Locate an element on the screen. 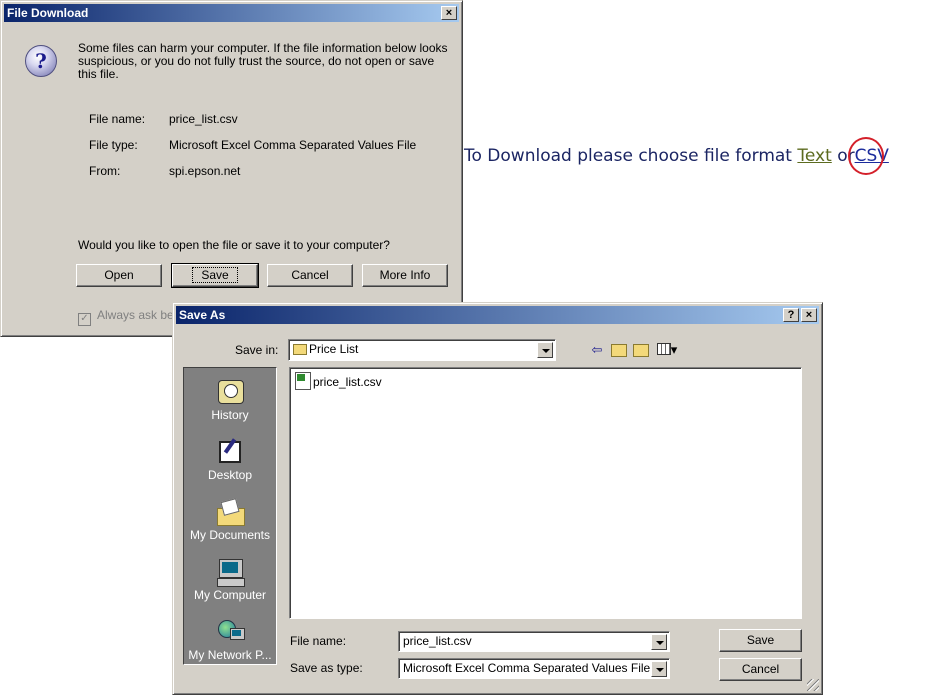 The width and height of the screenshot is (933, 695). file-item-name: price_list.csv is located at coordinates (347, 382).